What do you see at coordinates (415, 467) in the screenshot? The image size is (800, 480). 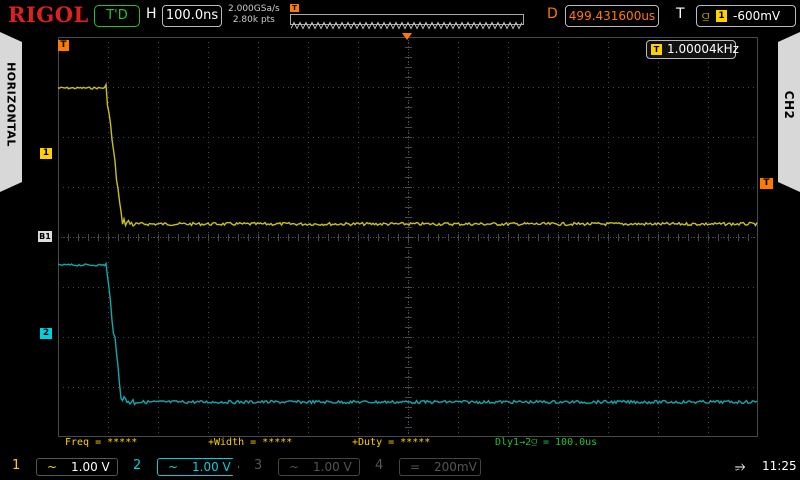 I see `ch4-coupling-icon: =` at bounding box center [415, 467].